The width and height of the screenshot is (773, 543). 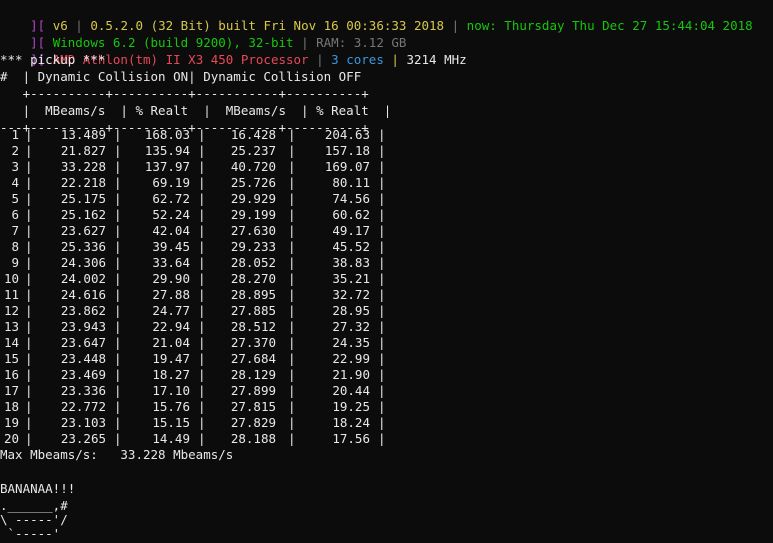 I want to click on table-row: 4 22.218 69.19 25.726 80.11 | | | | |, so click(x=200, y=182).